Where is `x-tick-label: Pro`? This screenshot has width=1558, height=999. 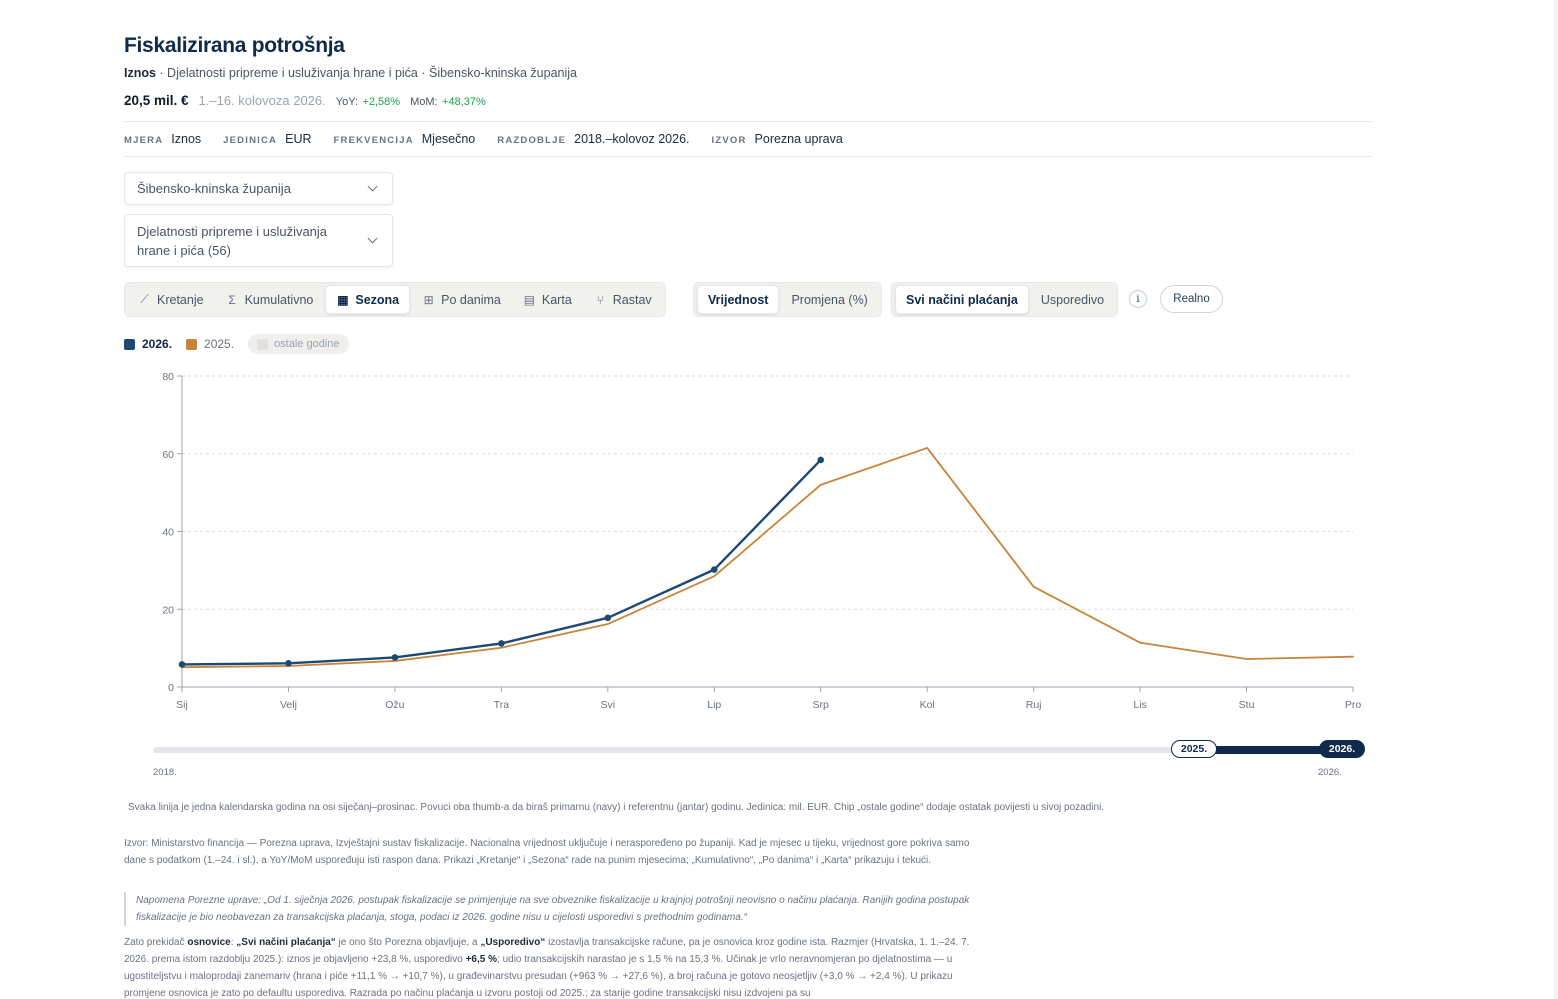
x-tick-label: Pro is located at coordinates (1353, 705).